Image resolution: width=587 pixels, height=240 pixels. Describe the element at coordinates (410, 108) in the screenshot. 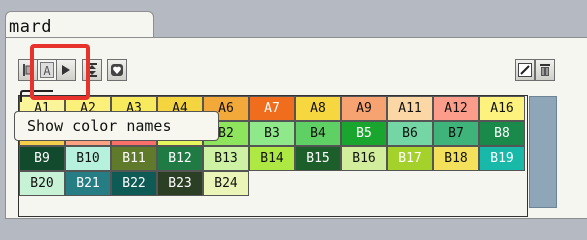

I see `color-swatch: A11` at that location.